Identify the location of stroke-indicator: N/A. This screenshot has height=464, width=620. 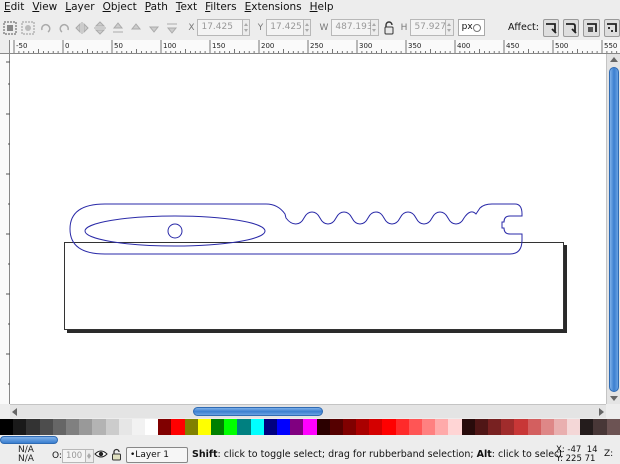
(26, 459).